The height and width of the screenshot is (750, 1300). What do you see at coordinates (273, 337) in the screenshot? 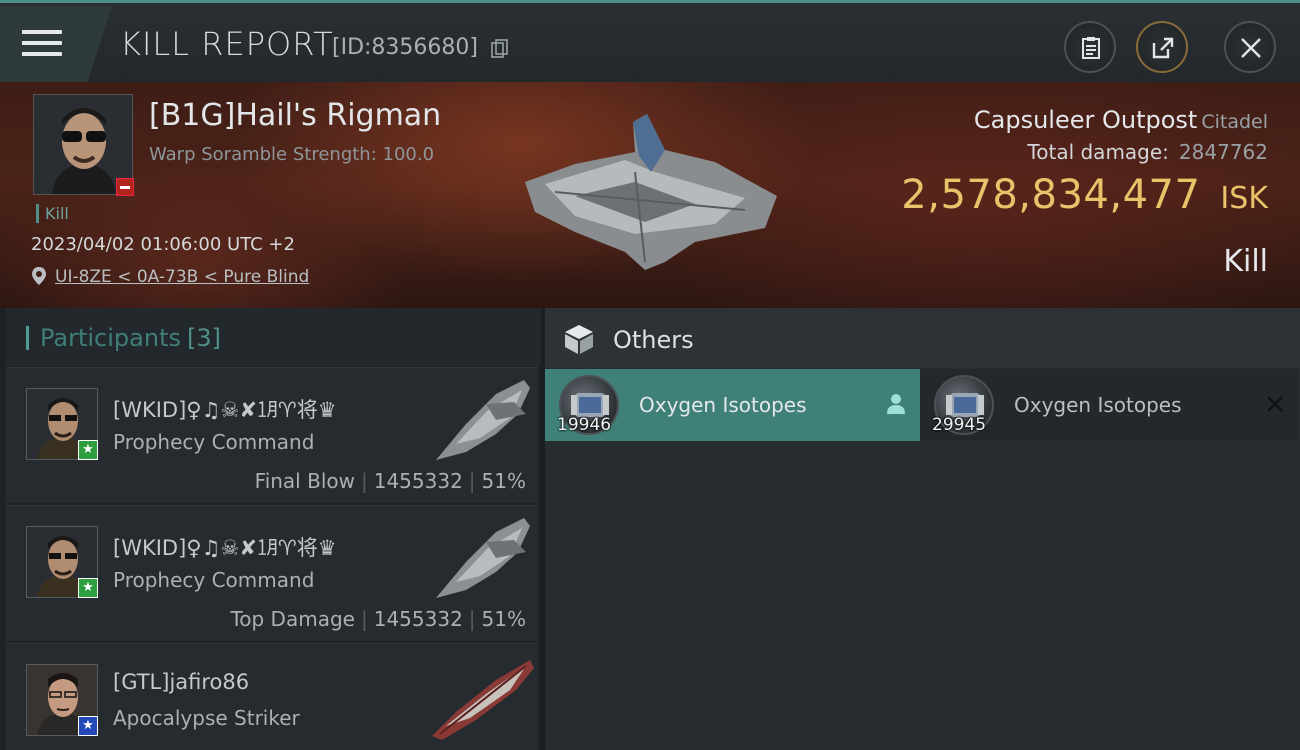
I see `participants-header: Participants [3]` at bounding box center [273, 337].